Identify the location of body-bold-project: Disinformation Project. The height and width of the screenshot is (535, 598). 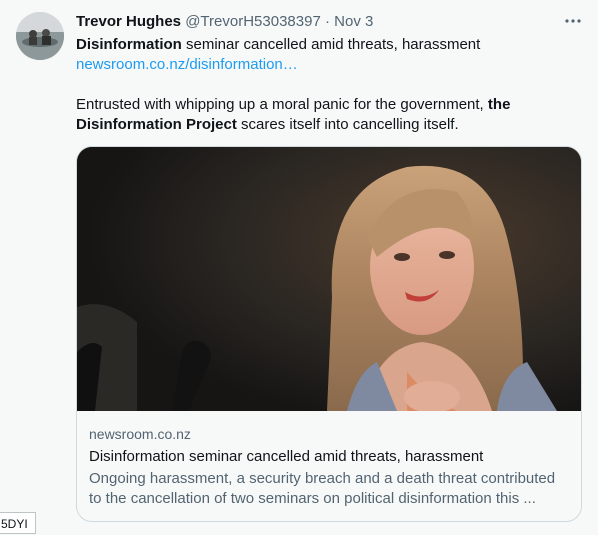
(156, 124).